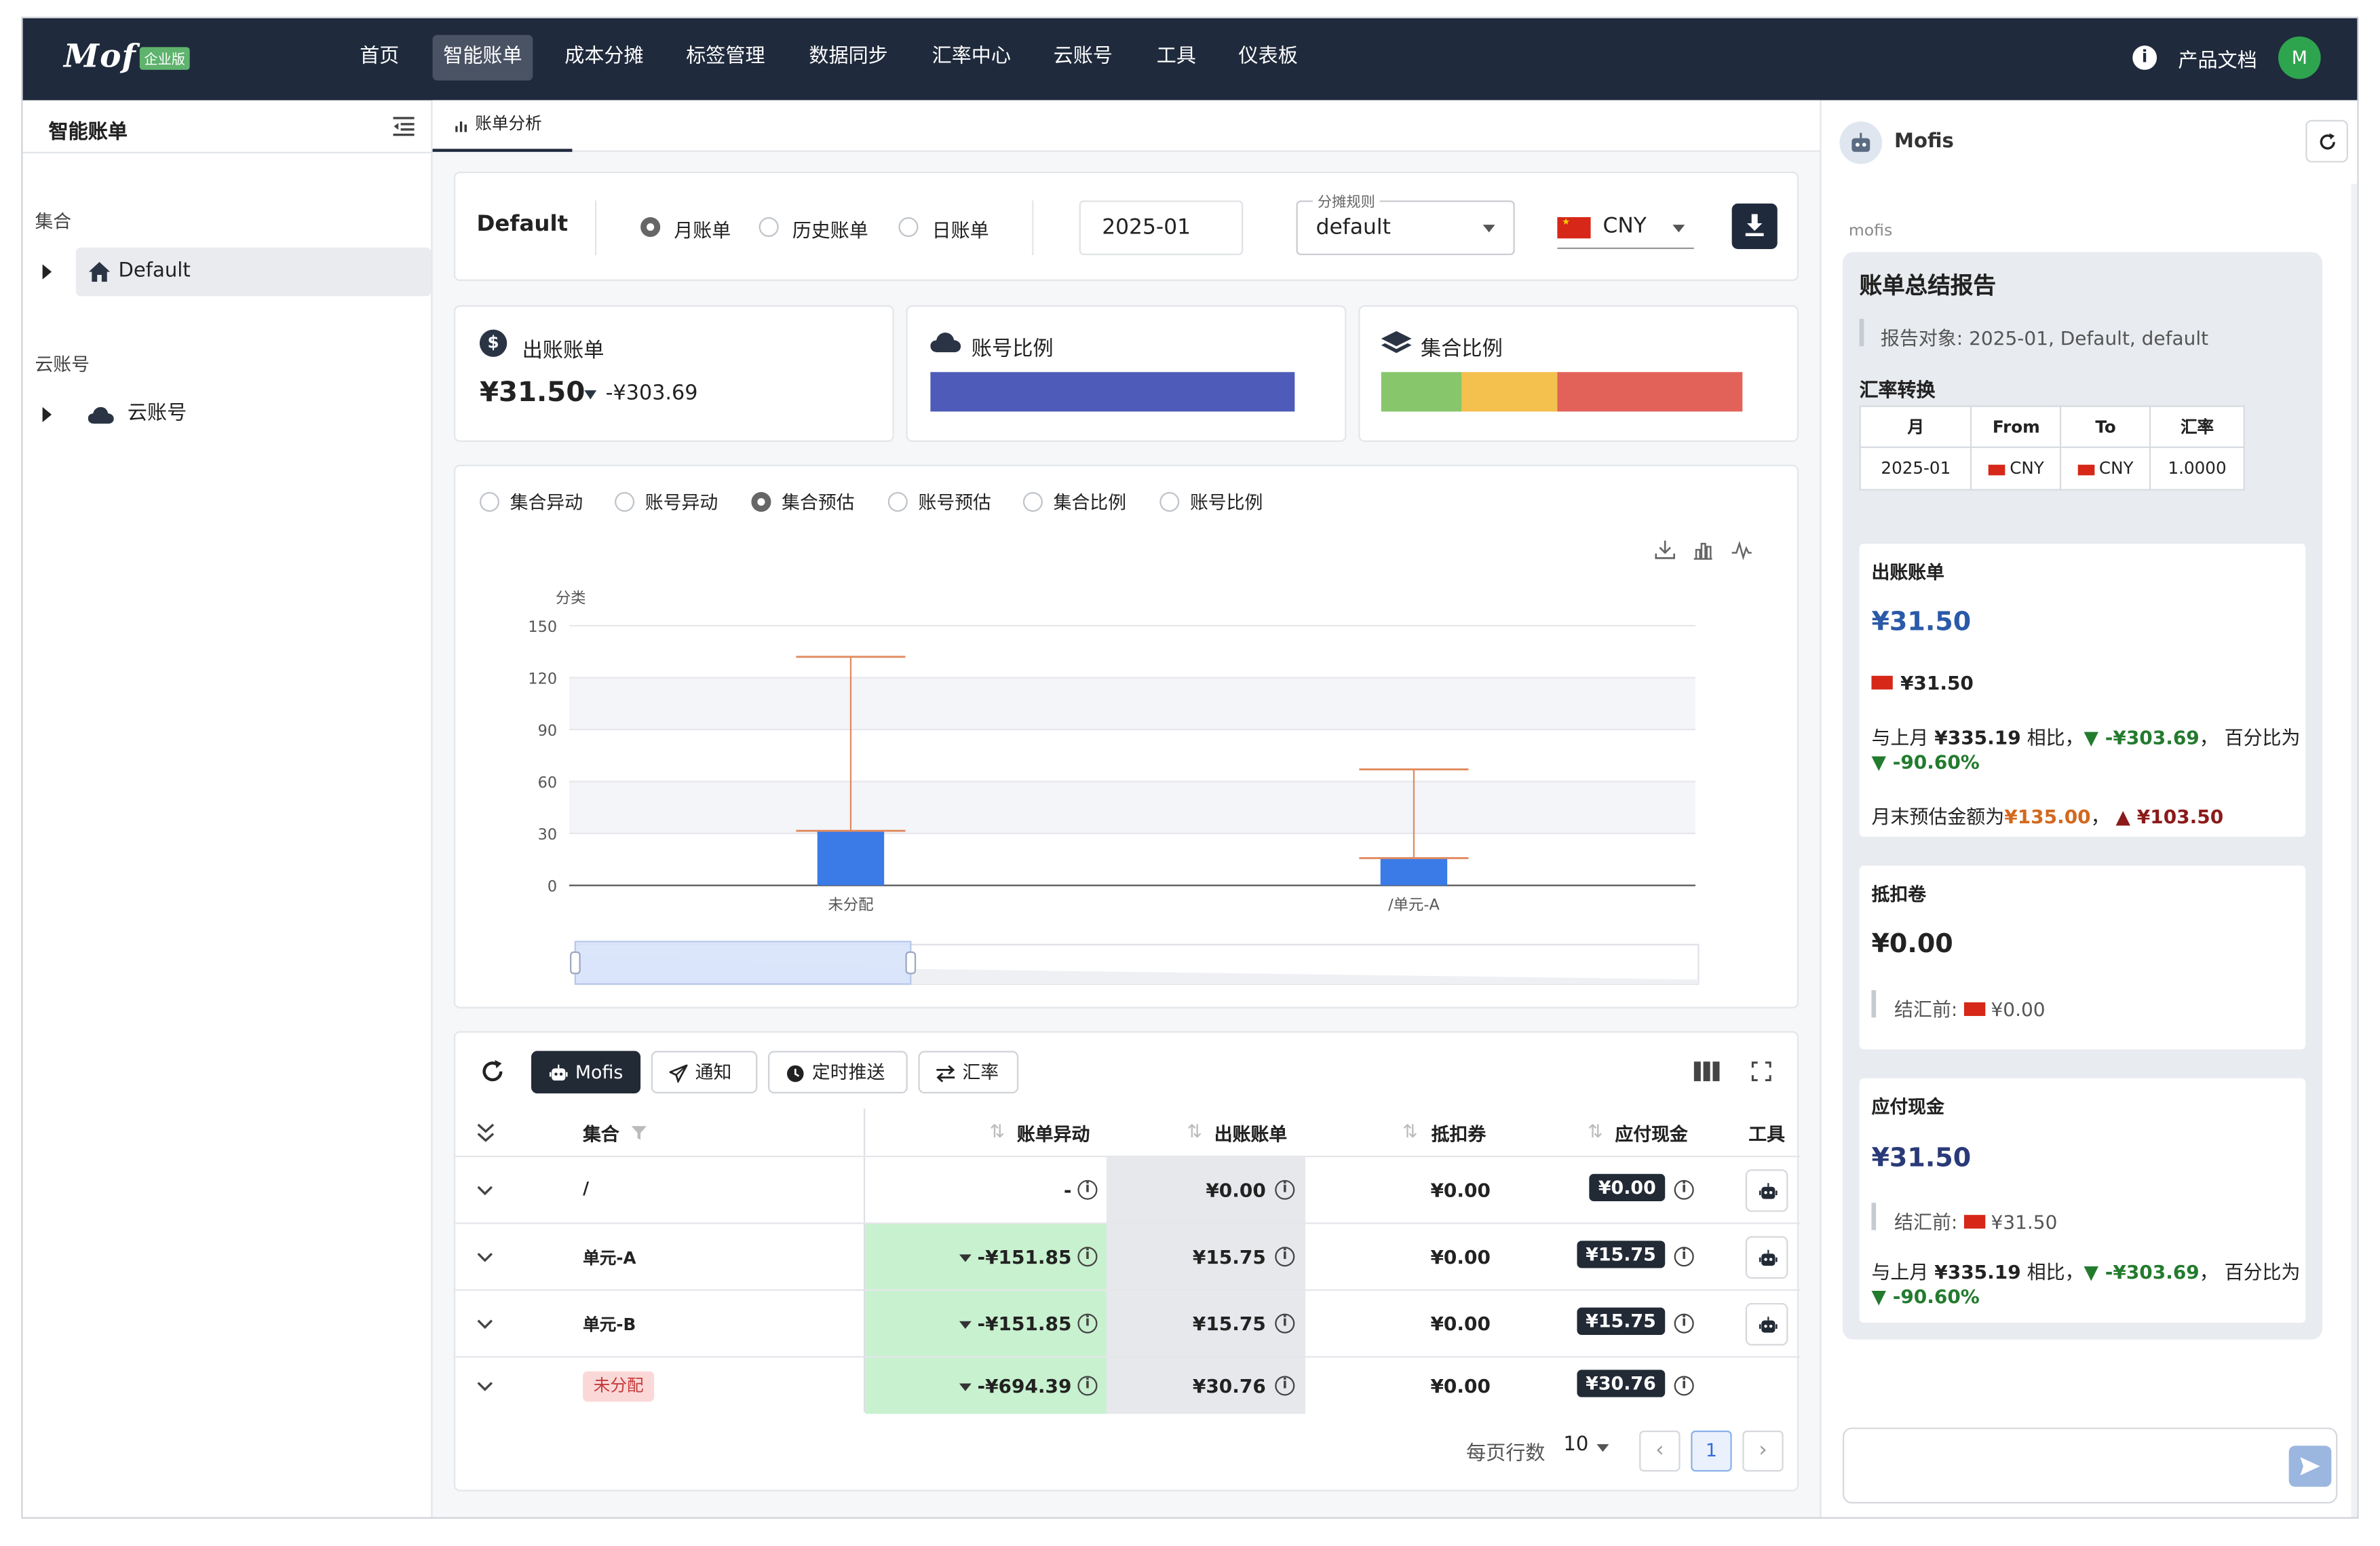 This screenshot has height=1546, width=2380. I want to click on radio-daily, so click(909, 227).